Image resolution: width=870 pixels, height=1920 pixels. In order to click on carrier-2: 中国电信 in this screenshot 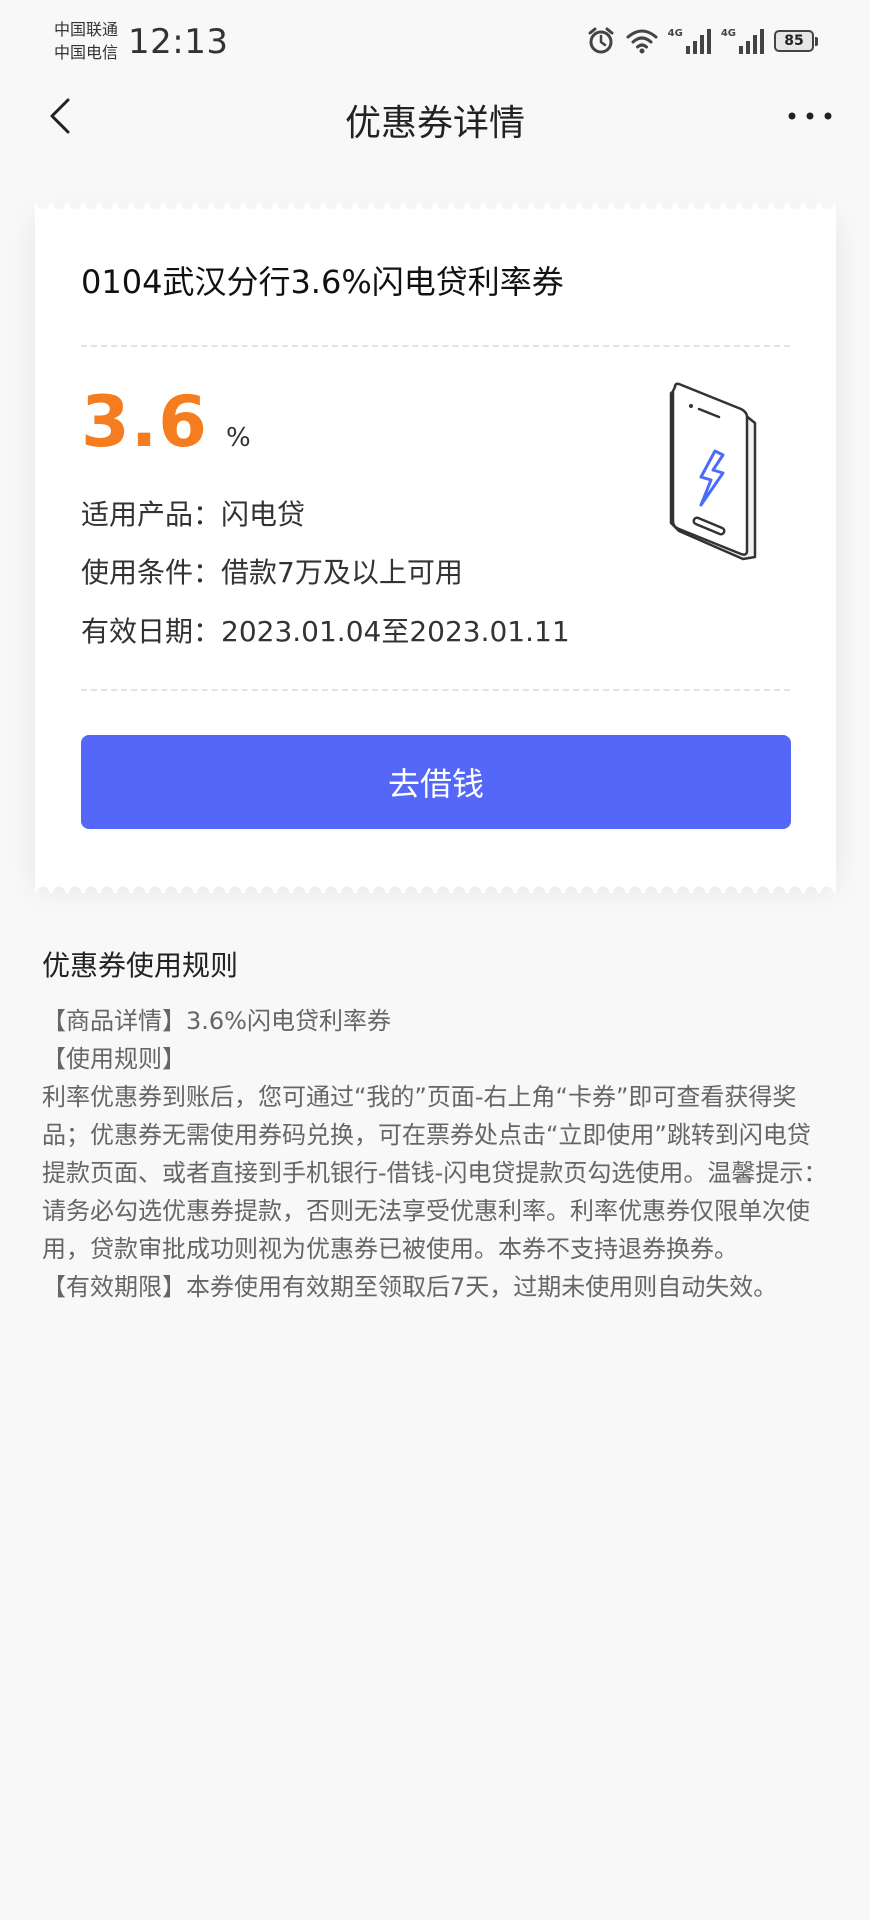, I will do `click(86, 52)`.